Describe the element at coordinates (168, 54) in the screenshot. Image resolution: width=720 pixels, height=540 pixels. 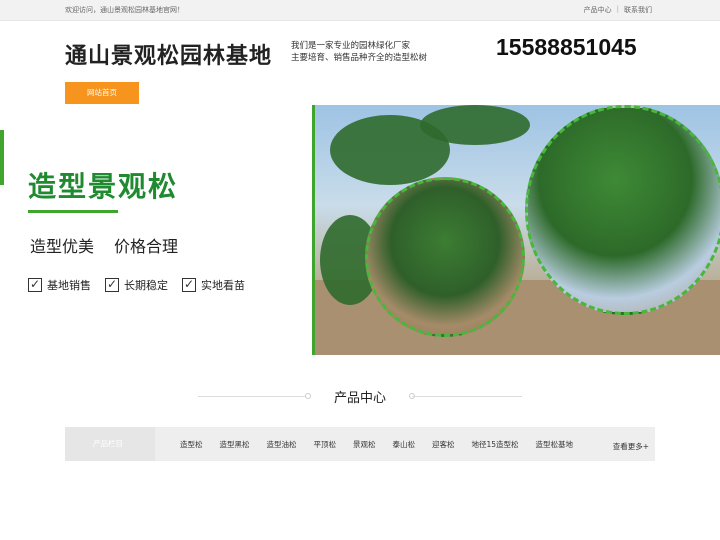
I see `site-title: 通山景观松园林基地` at that location.